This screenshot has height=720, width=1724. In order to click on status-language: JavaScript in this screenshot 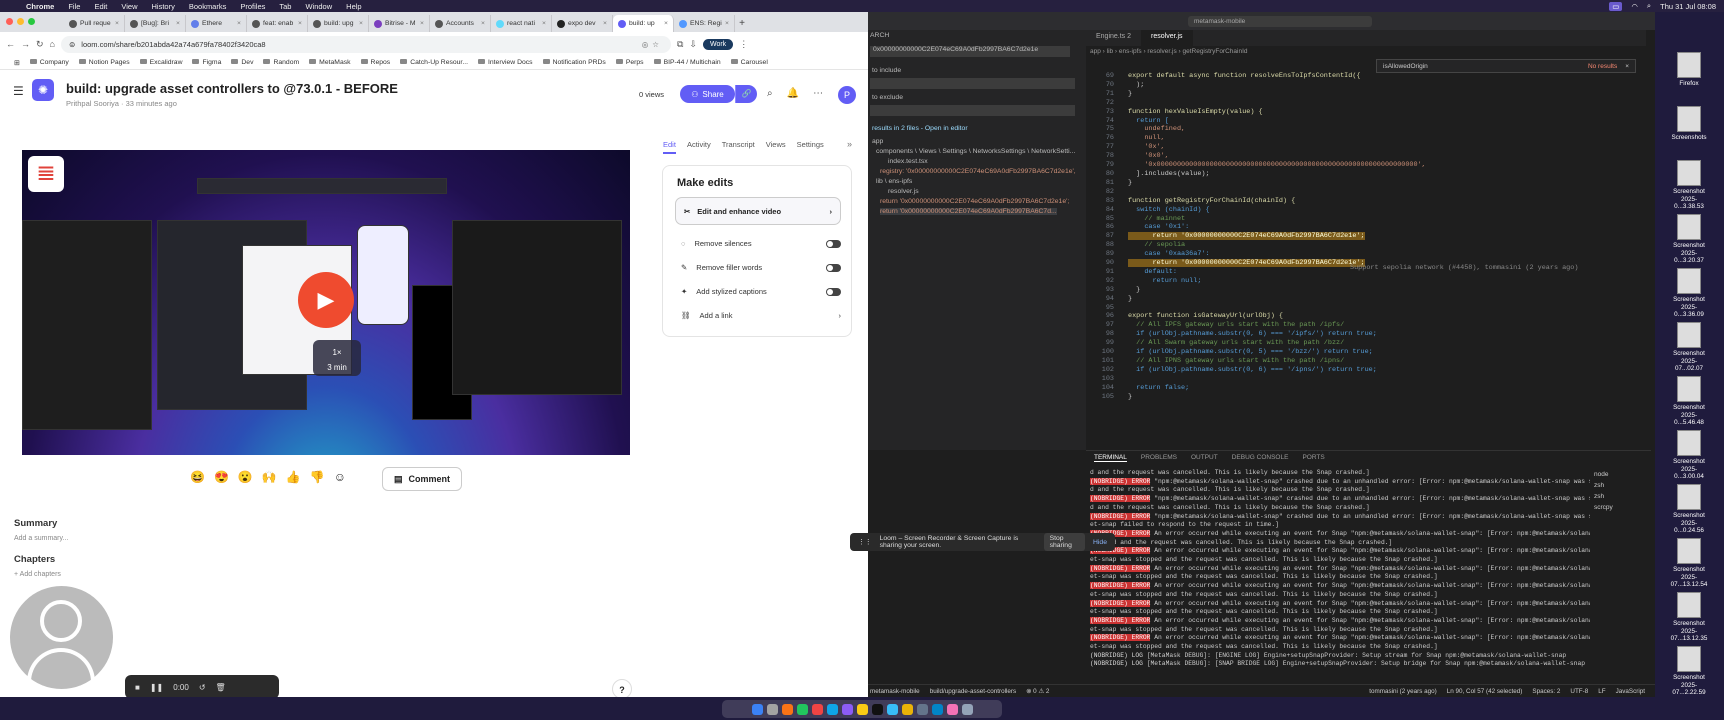, I will do `click(1630, 691)`.